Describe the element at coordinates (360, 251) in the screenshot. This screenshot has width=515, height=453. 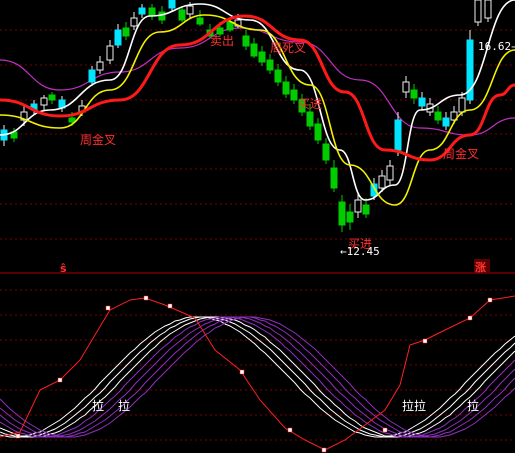
I see `low-price-label: ←12.45` at that location.